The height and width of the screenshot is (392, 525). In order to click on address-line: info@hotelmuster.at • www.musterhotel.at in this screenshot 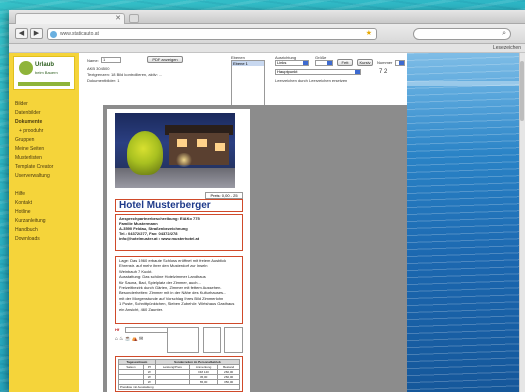, I will do `click(159, 238)`.